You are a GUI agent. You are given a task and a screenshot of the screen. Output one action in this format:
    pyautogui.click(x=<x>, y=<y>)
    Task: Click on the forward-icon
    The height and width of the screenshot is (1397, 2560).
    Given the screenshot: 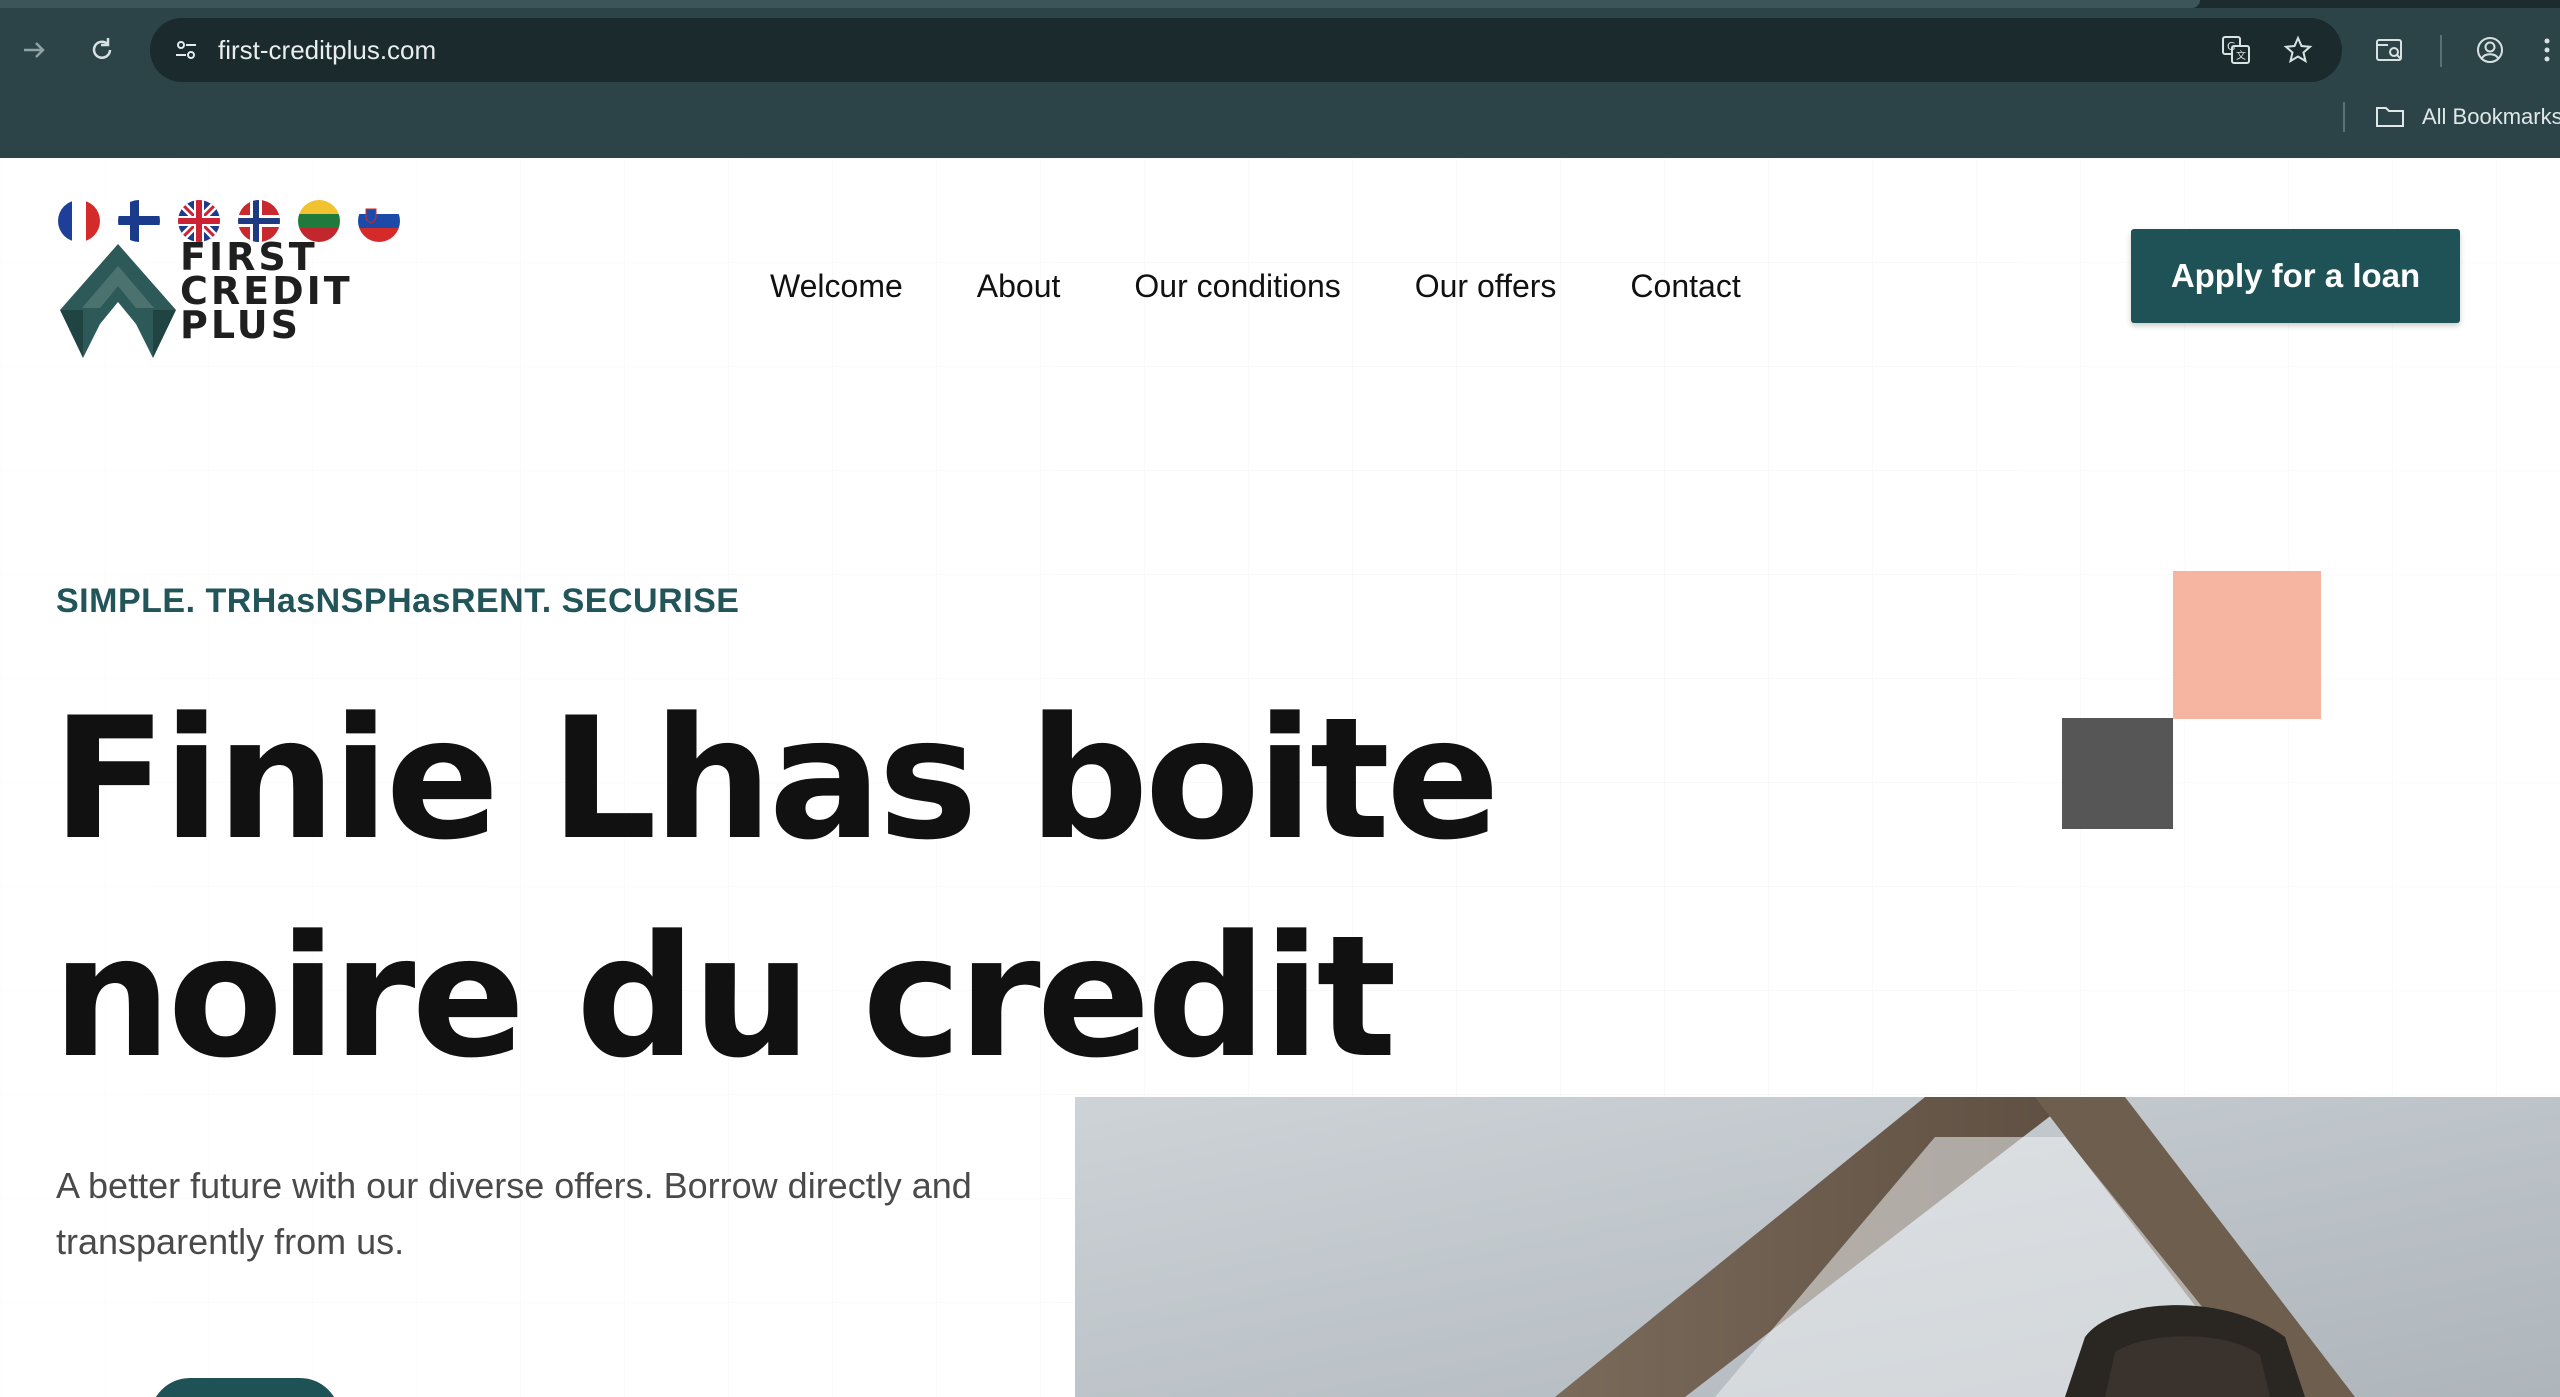 What is the action you would take?
    pyautogui.click(x=34, y=50)
    